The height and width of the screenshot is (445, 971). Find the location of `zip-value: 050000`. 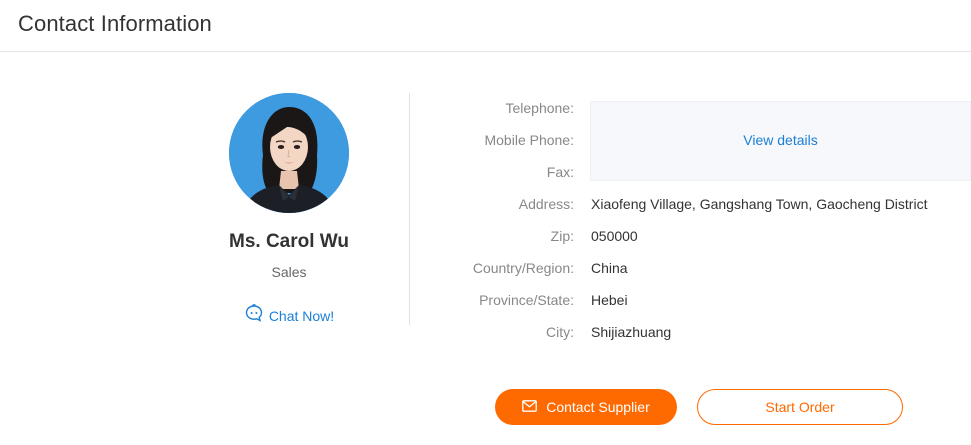

zip-value: 050000 is located at coordinates (614, 236).